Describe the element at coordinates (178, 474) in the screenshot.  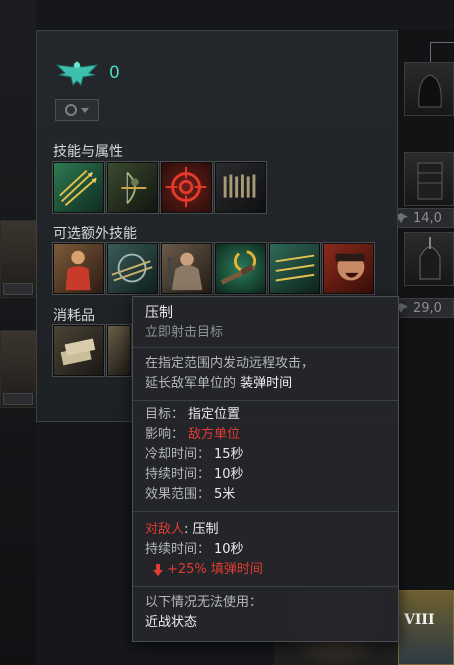
I see `stat-key: 持续时间：` at that location.